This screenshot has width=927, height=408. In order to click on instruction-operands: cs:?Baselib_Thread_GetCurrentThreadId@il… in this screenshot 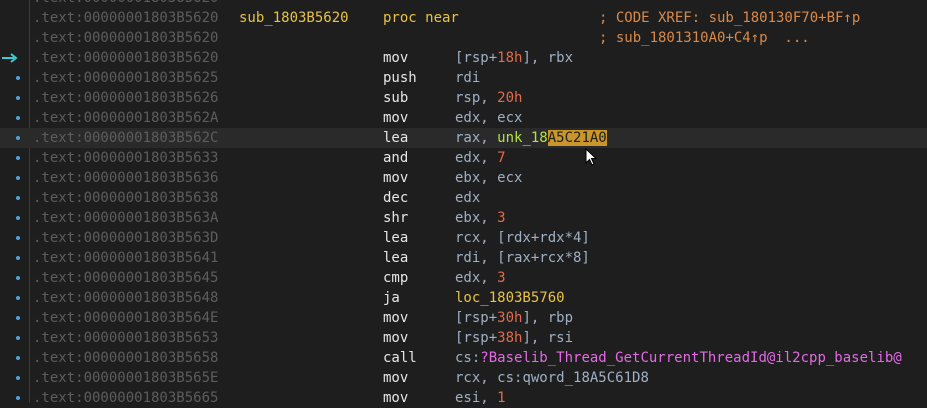, I will do `click(678, 358)`.